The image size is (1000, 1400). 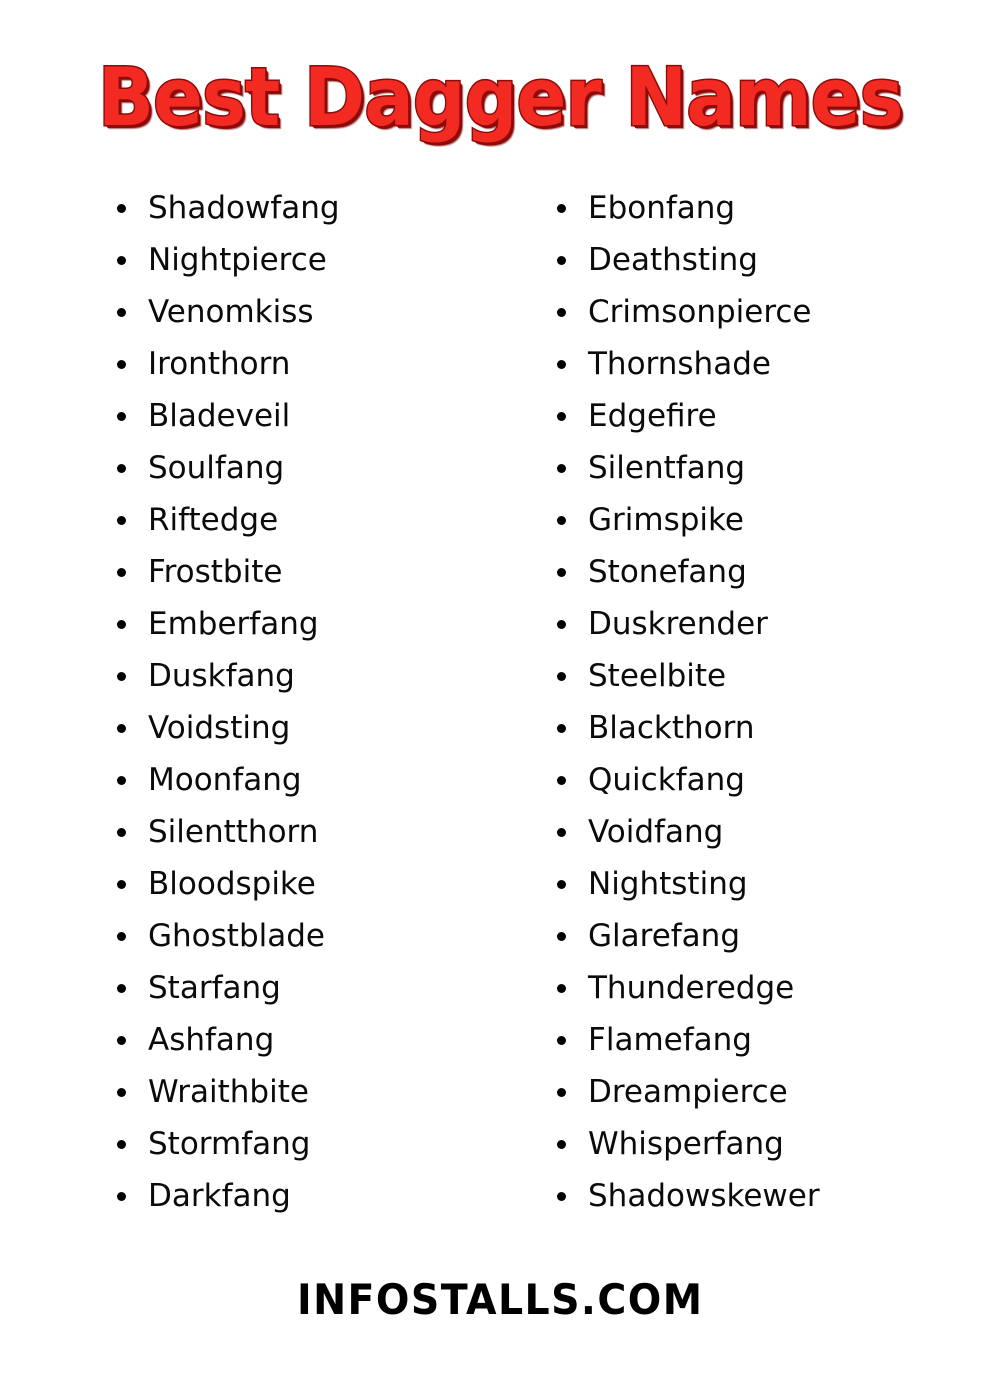 What do you see at coordinates (237, 260) in the screenshot?
I see `list-item-label: Nightpierce` at bounding box center [237, 260].